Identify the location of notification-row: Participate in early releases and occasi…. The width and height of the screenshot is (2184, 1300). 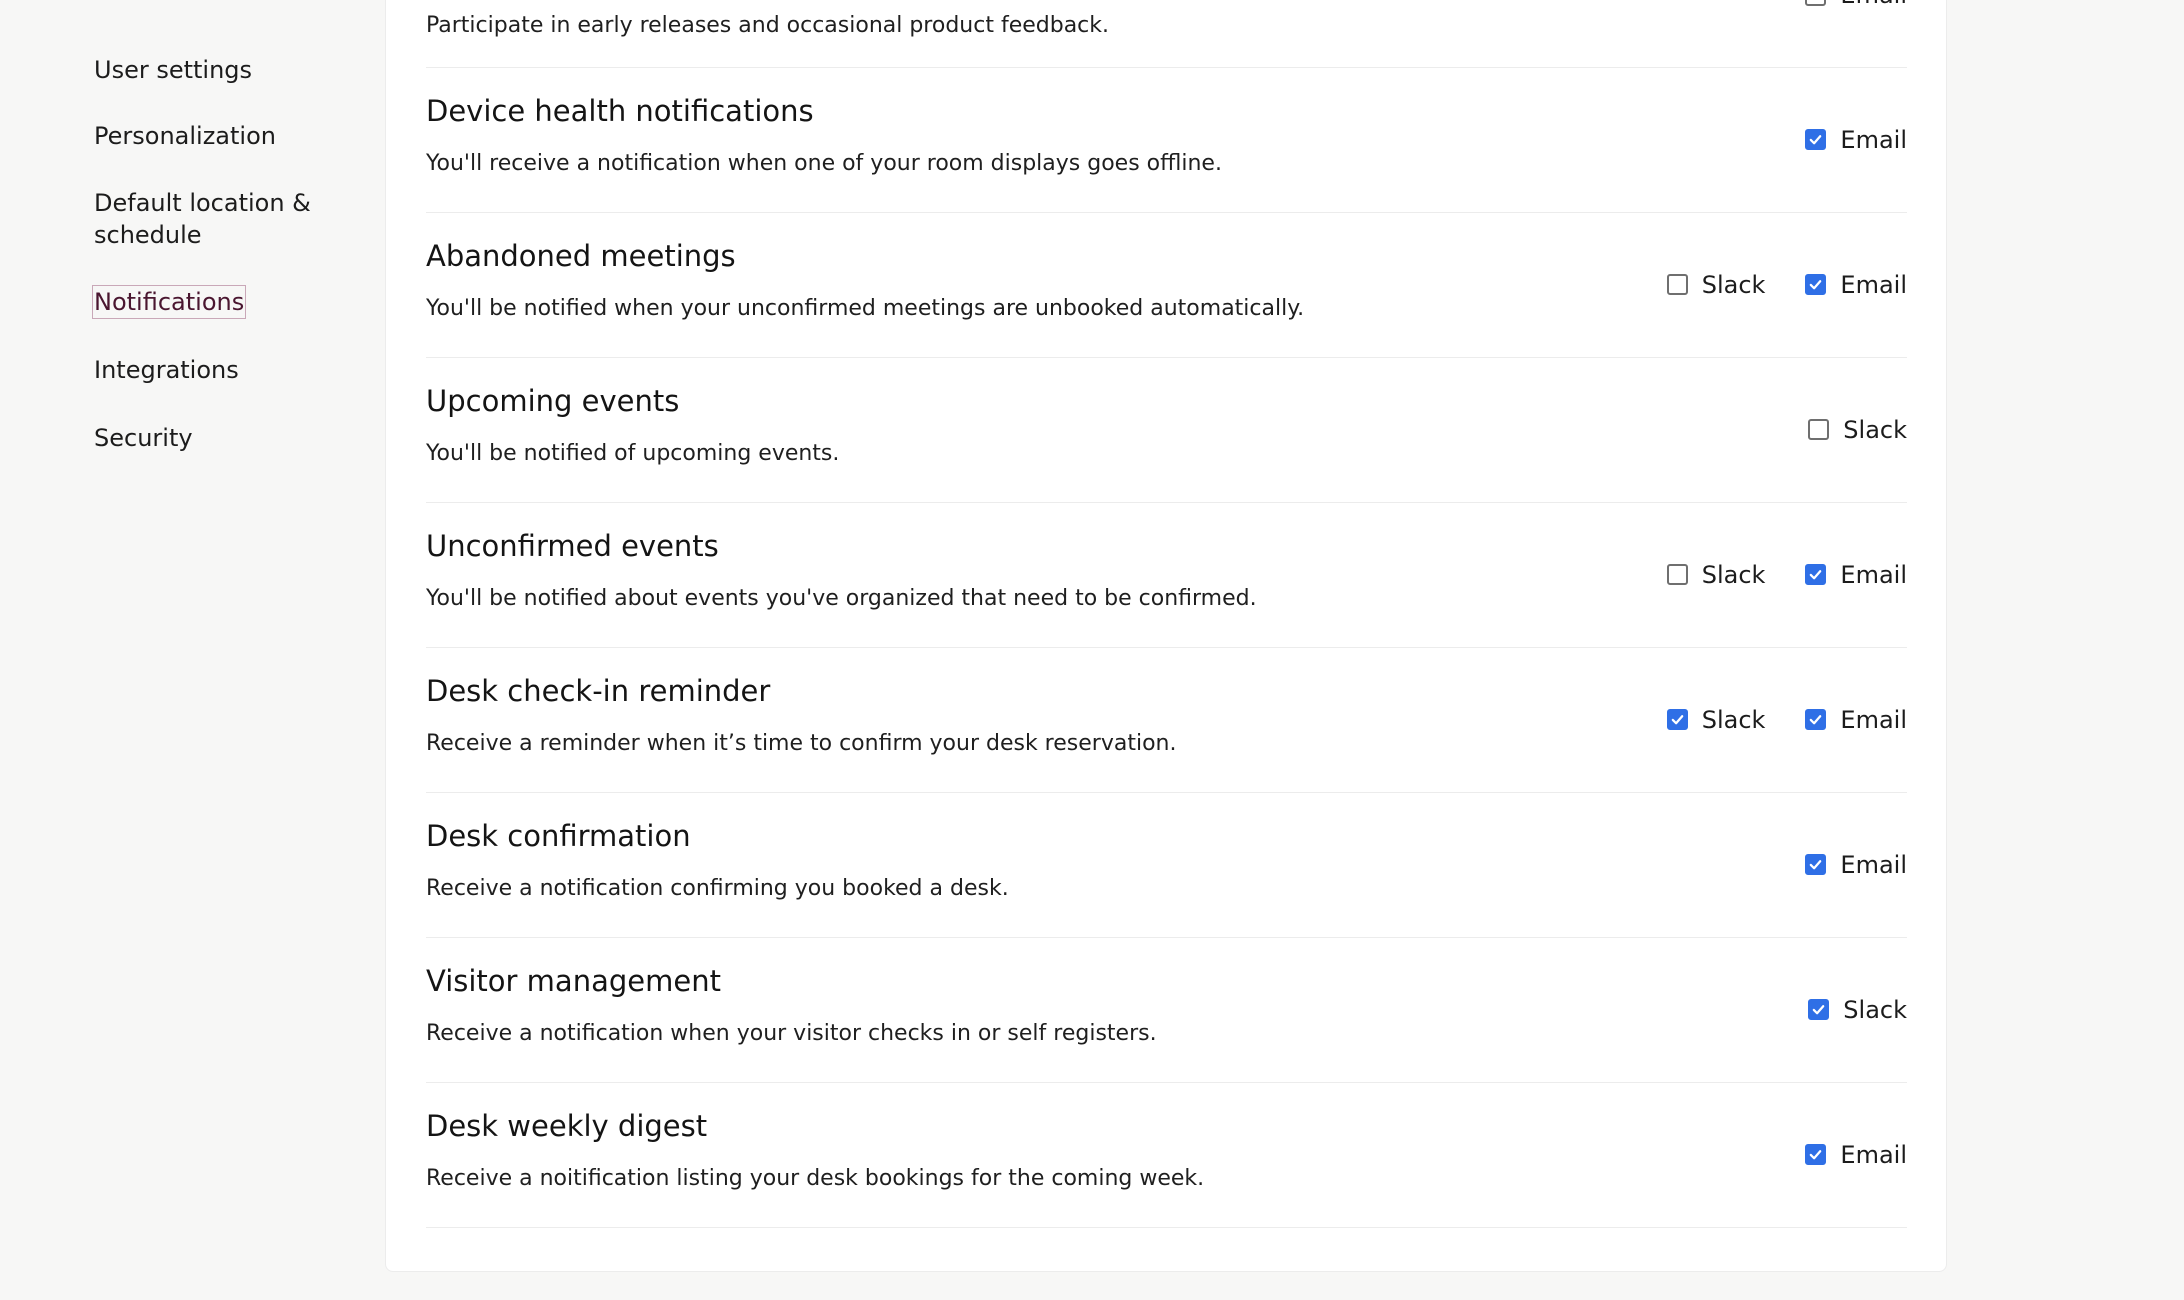
(1166, 34).